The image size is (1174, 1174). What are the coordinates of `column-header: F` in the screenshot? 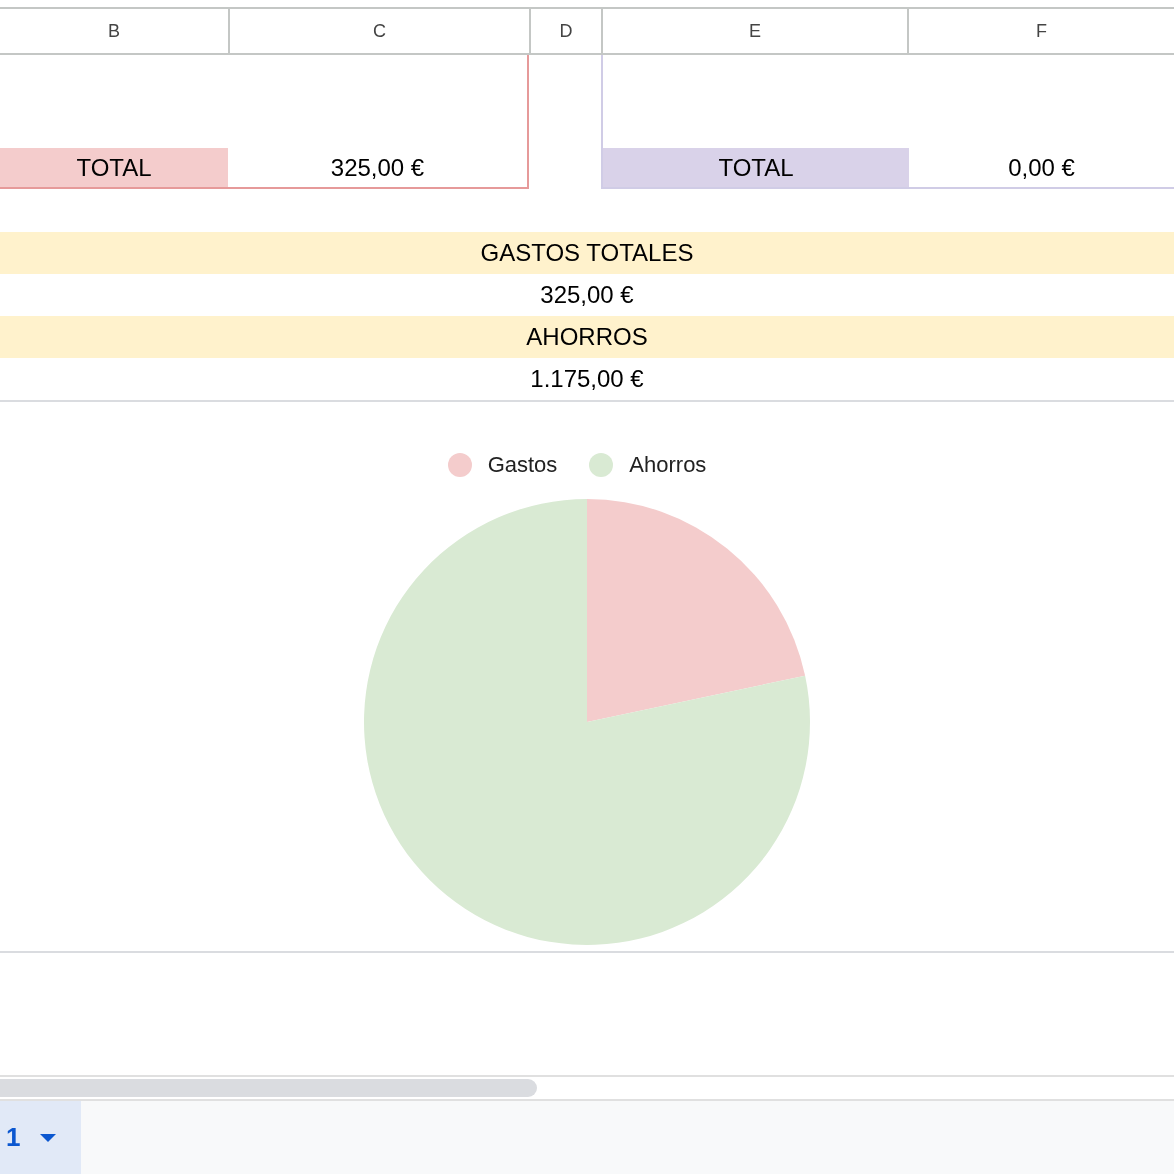 It's located at (1040, 31).